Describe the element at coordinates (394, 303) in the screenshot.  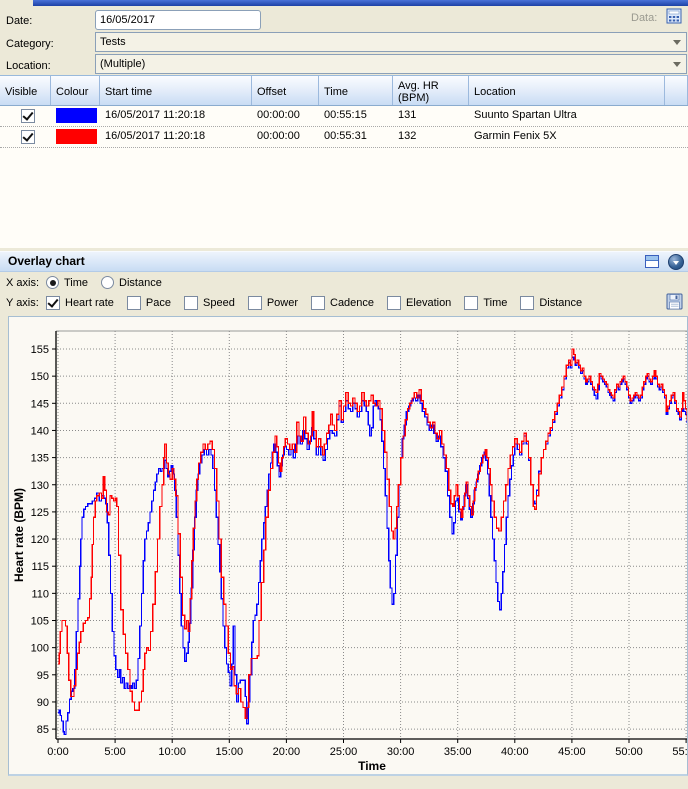
I see `checkbox-elevation` at that location.